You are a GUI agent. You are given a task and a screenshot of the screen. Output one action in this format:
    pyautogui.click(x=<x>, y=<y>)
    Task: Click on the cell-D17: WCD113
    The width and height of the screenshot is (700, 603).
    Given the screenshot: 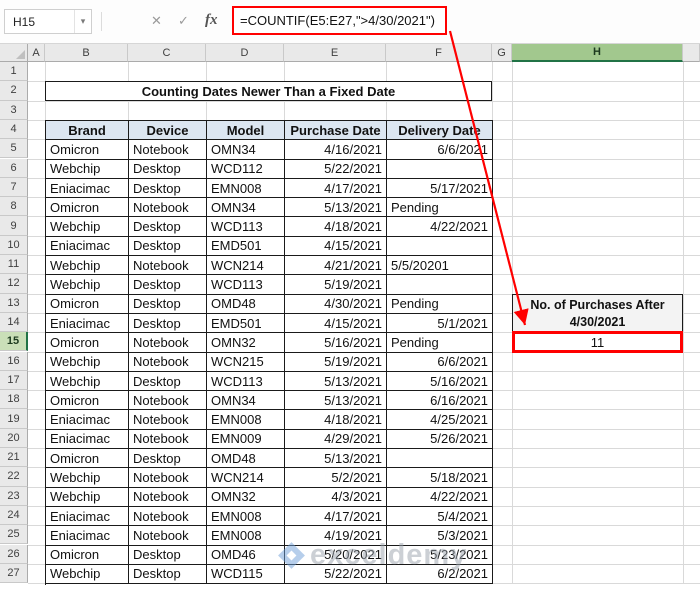 What is the action you would take?
    pyautogui.click(x=246, y=381)
    